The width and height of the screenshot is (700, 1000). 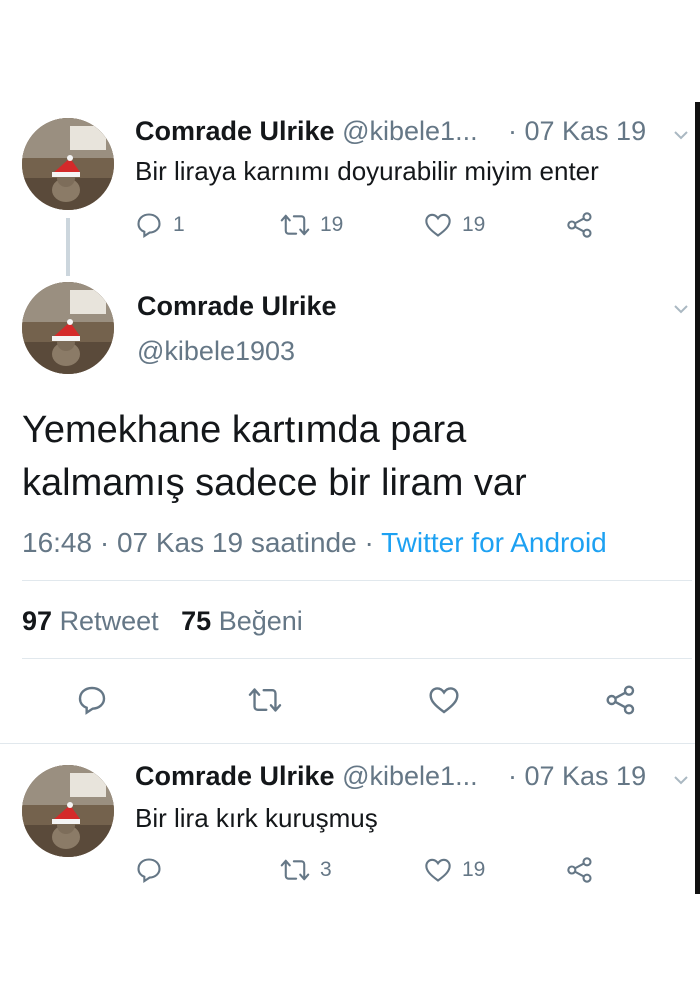 I want to click on retweet-action, so click(x=265, y=700).